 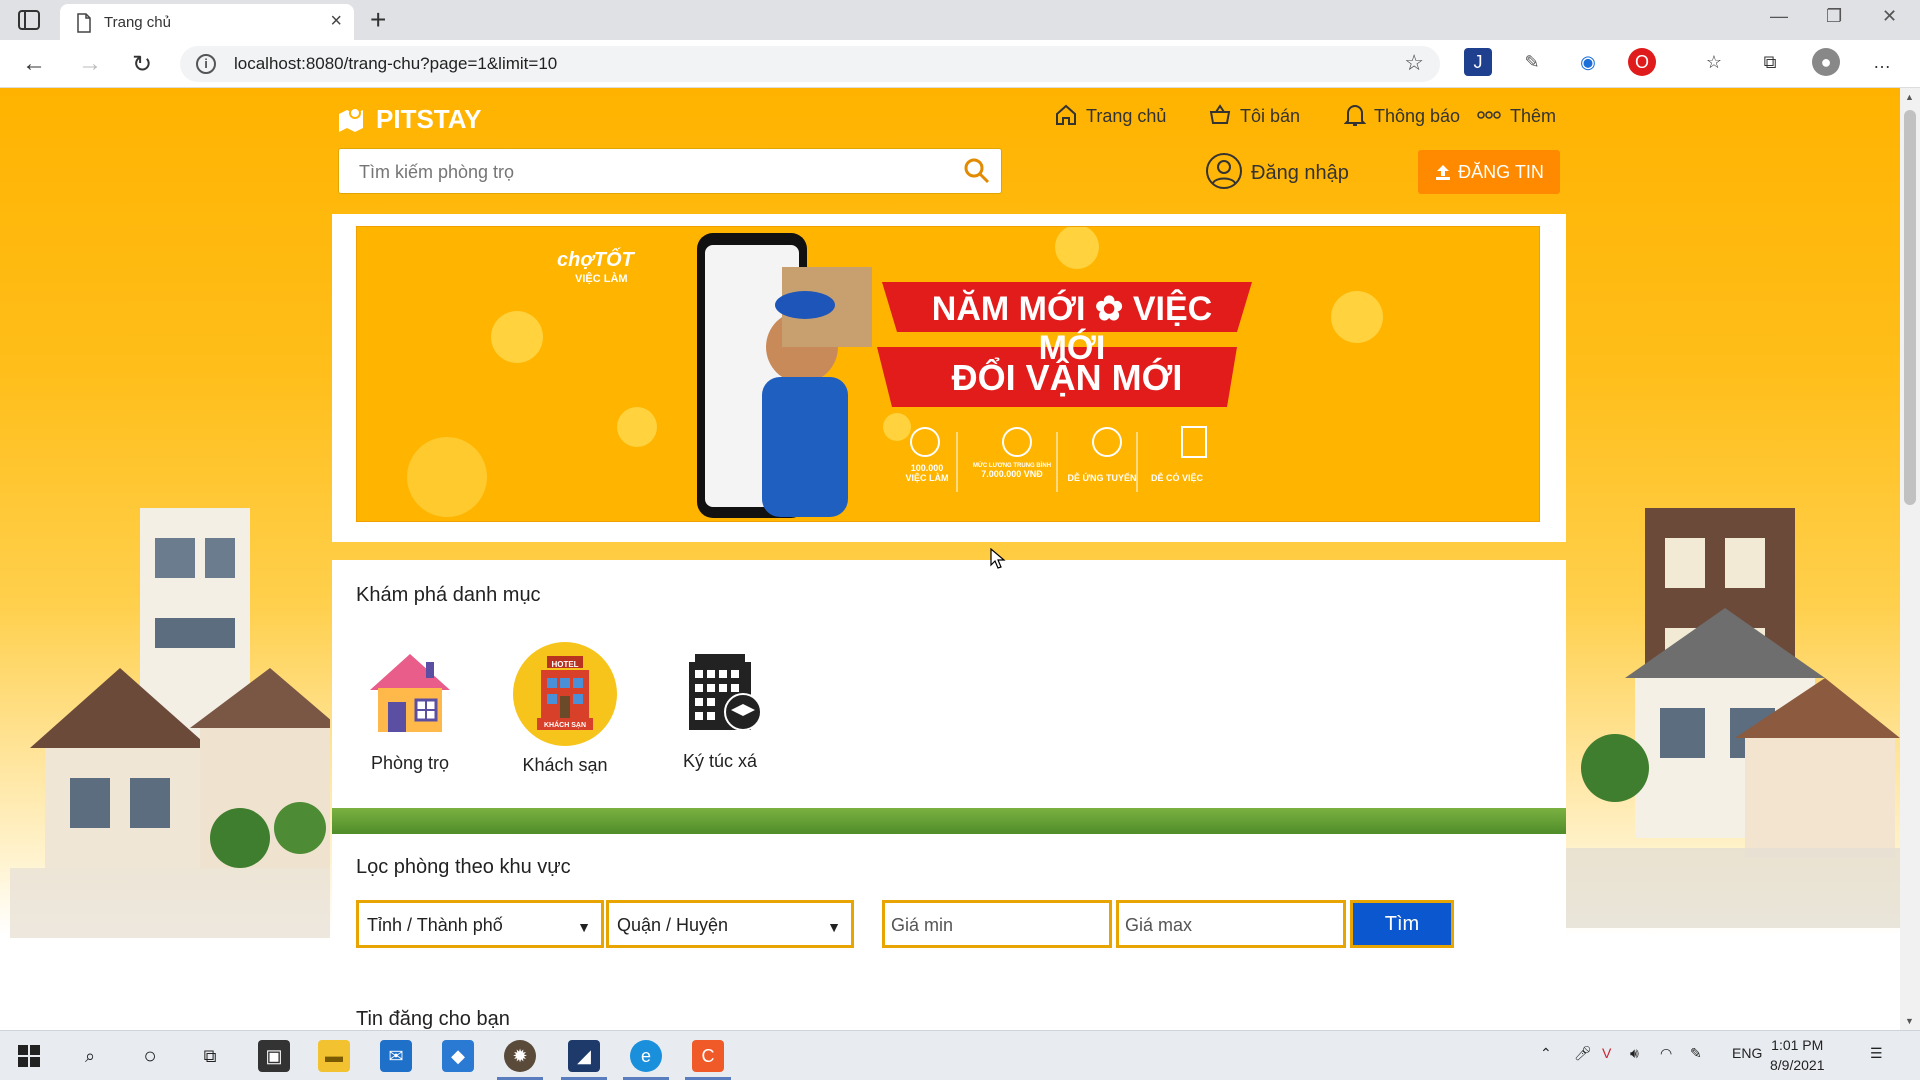 I want to click on search-input, so click(x=647, y=172).